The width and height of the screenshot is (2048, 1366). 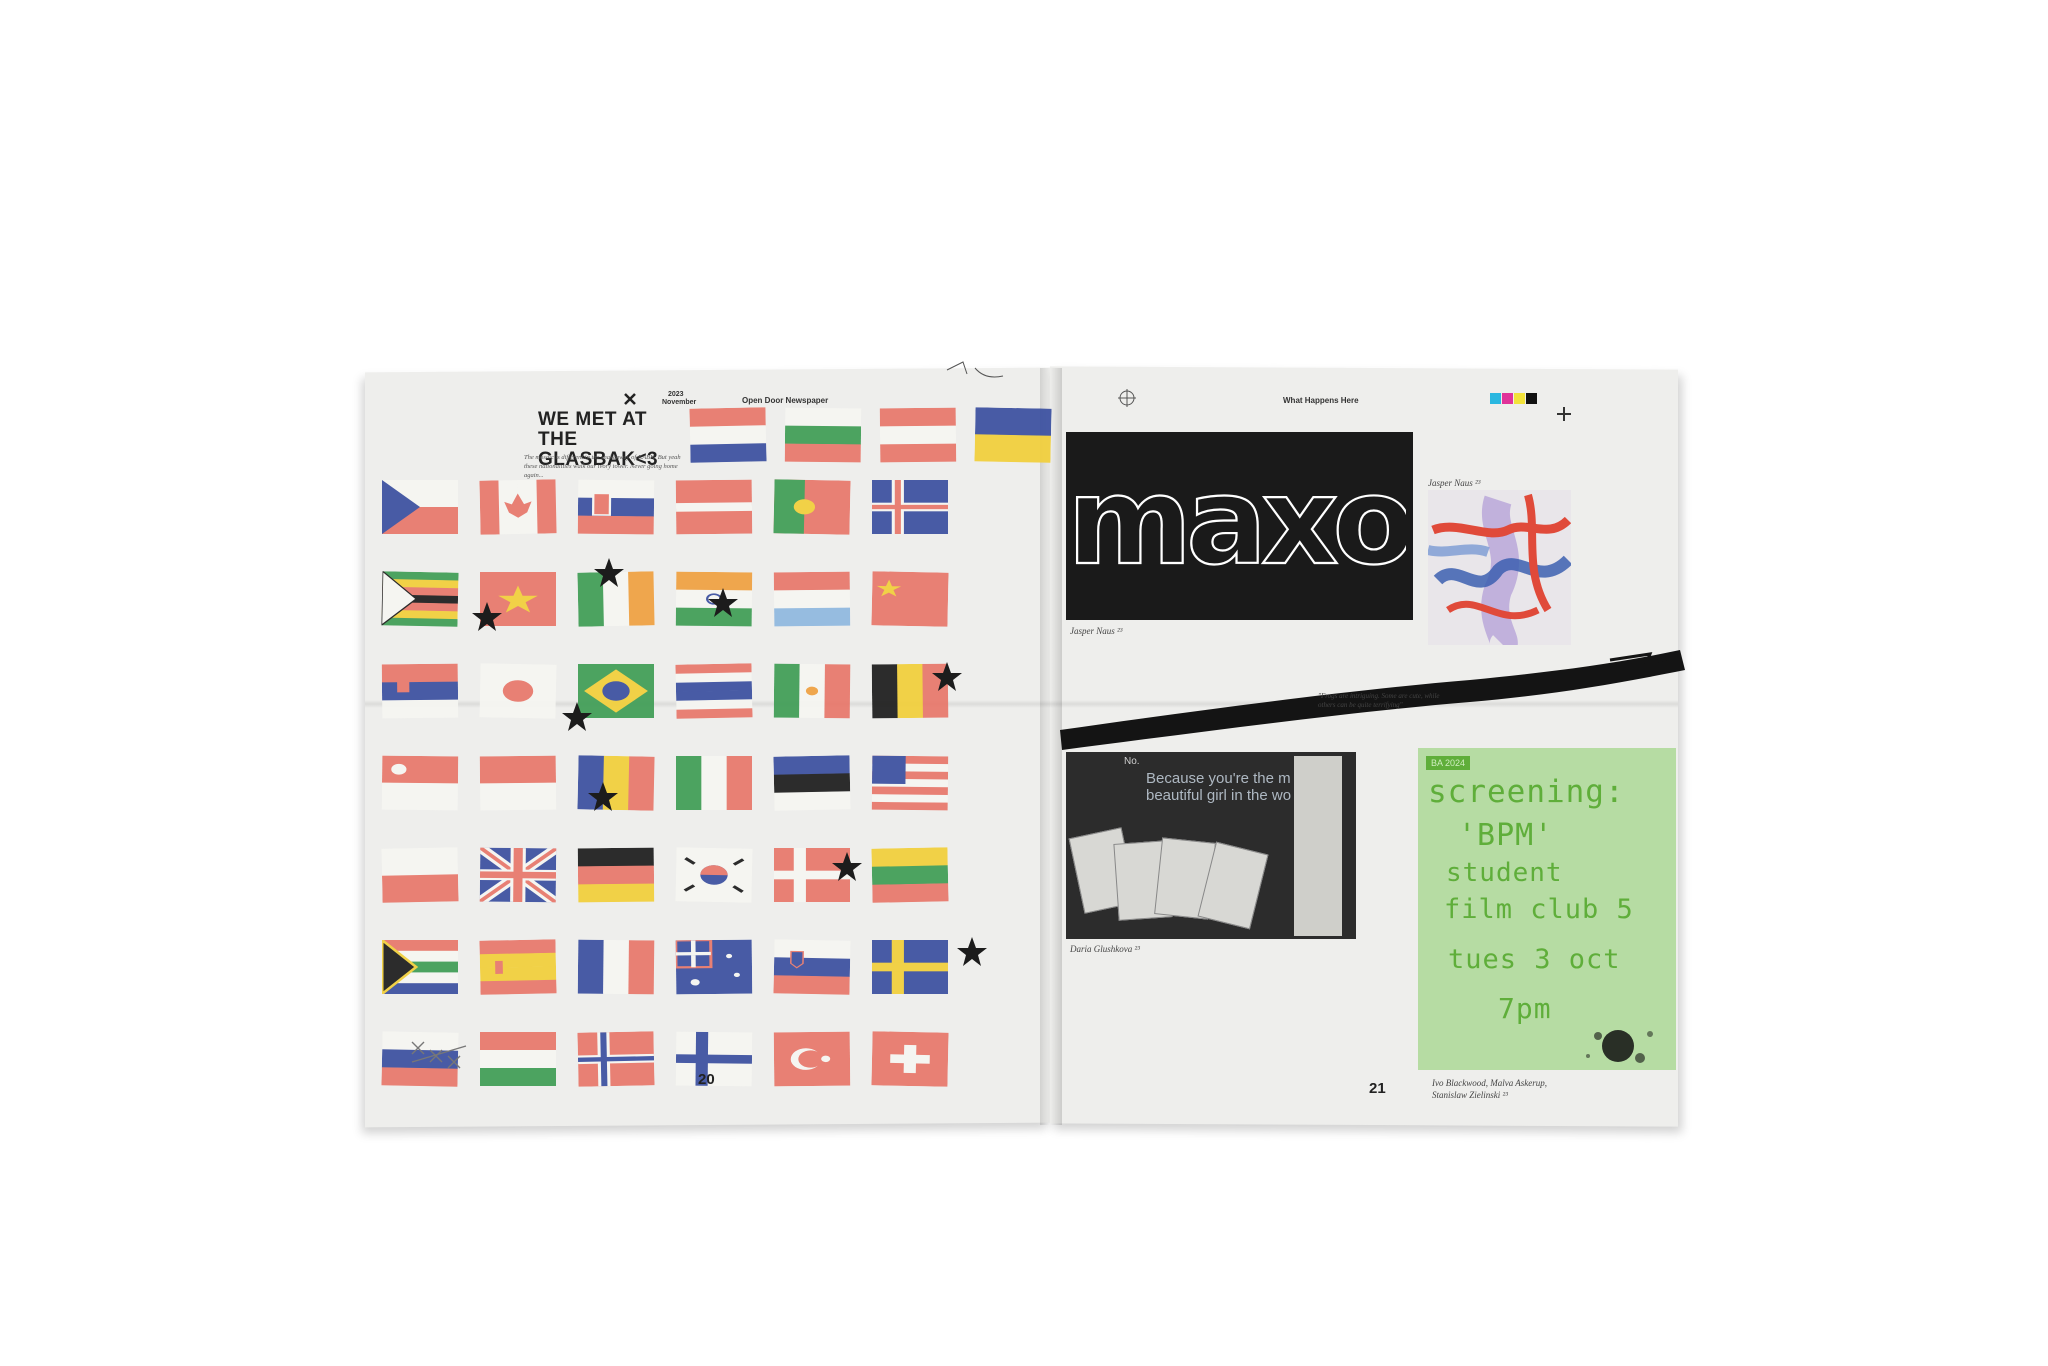 I want to click on flag-portugal, so click(x=812, y=507).